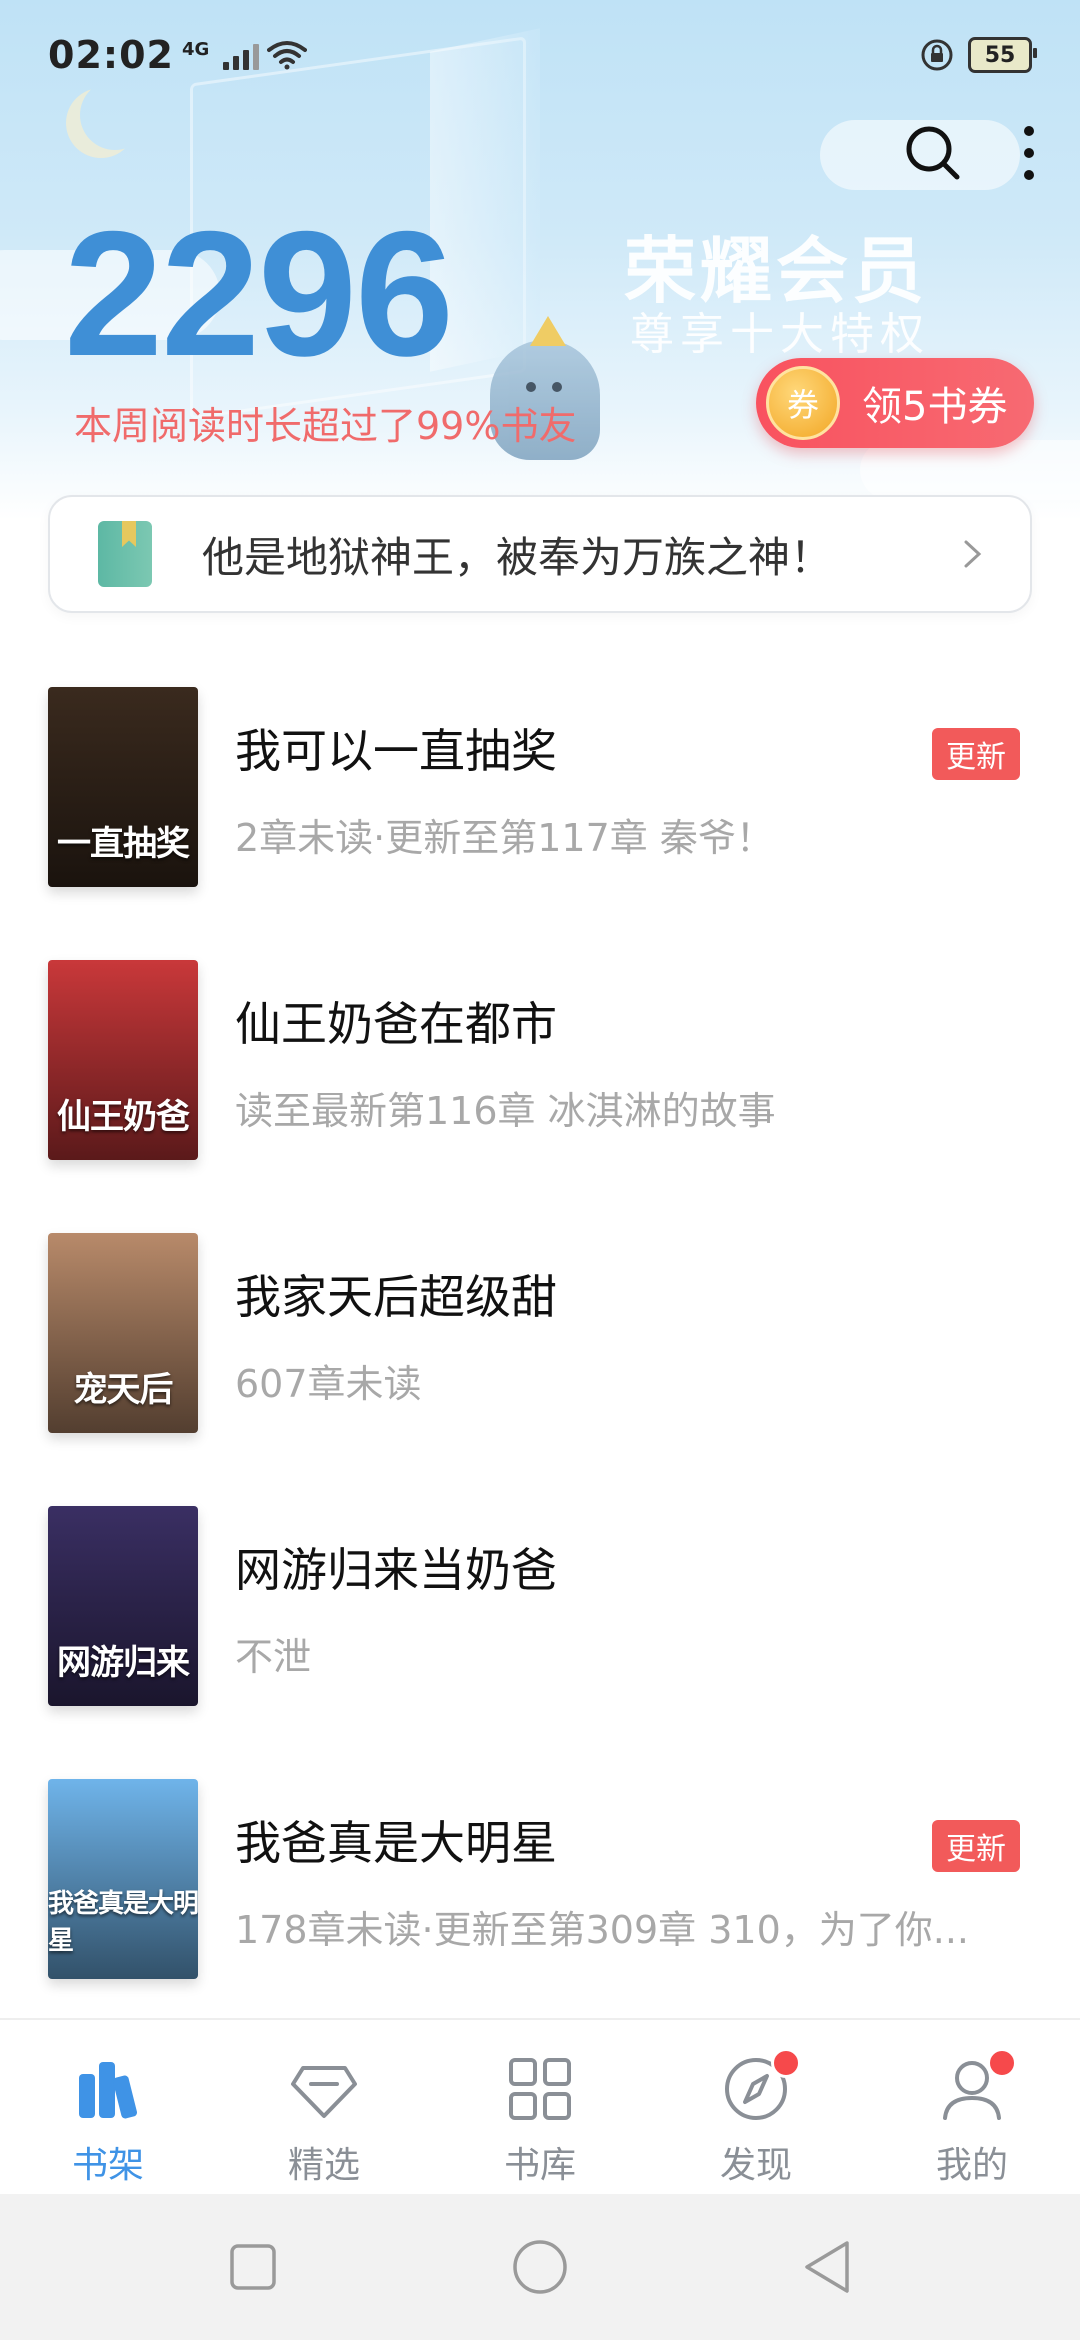  I want to click on grid-icon, so click(540, 2089).